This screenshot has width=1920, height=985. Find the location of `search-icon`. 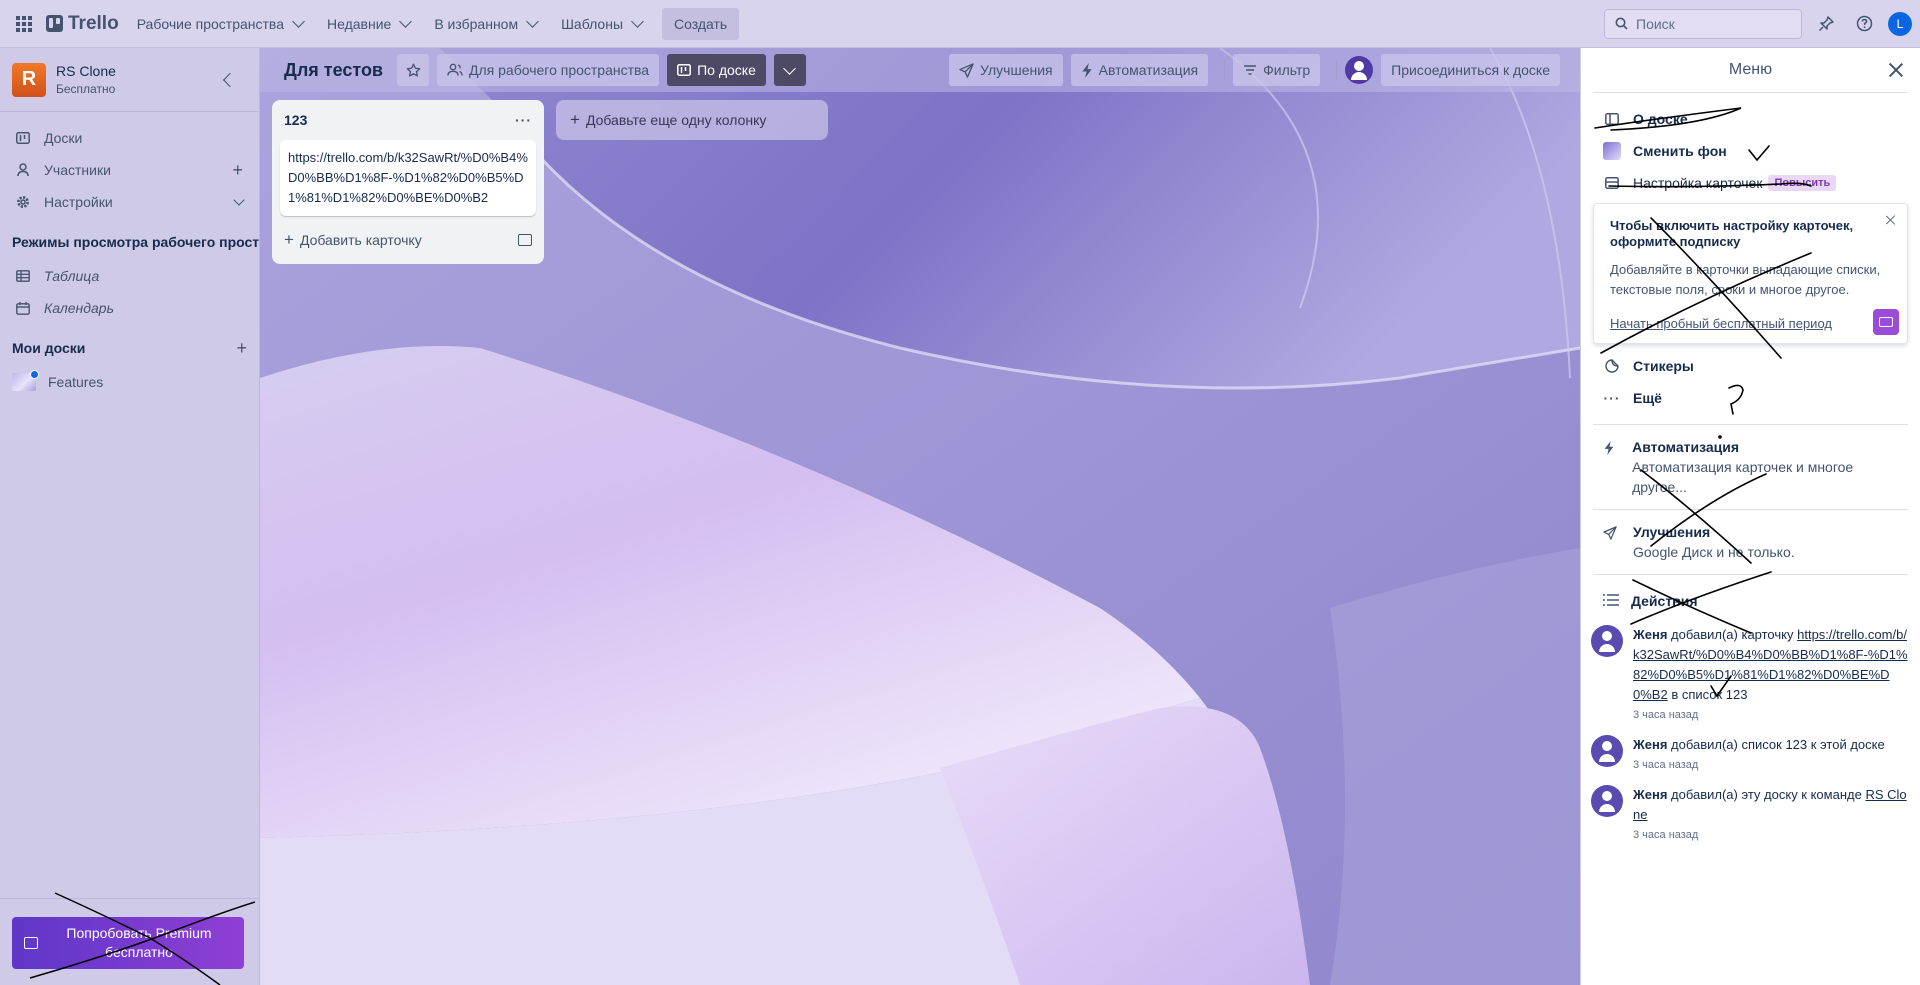

search-icon is located at coordinates (1621, 23).